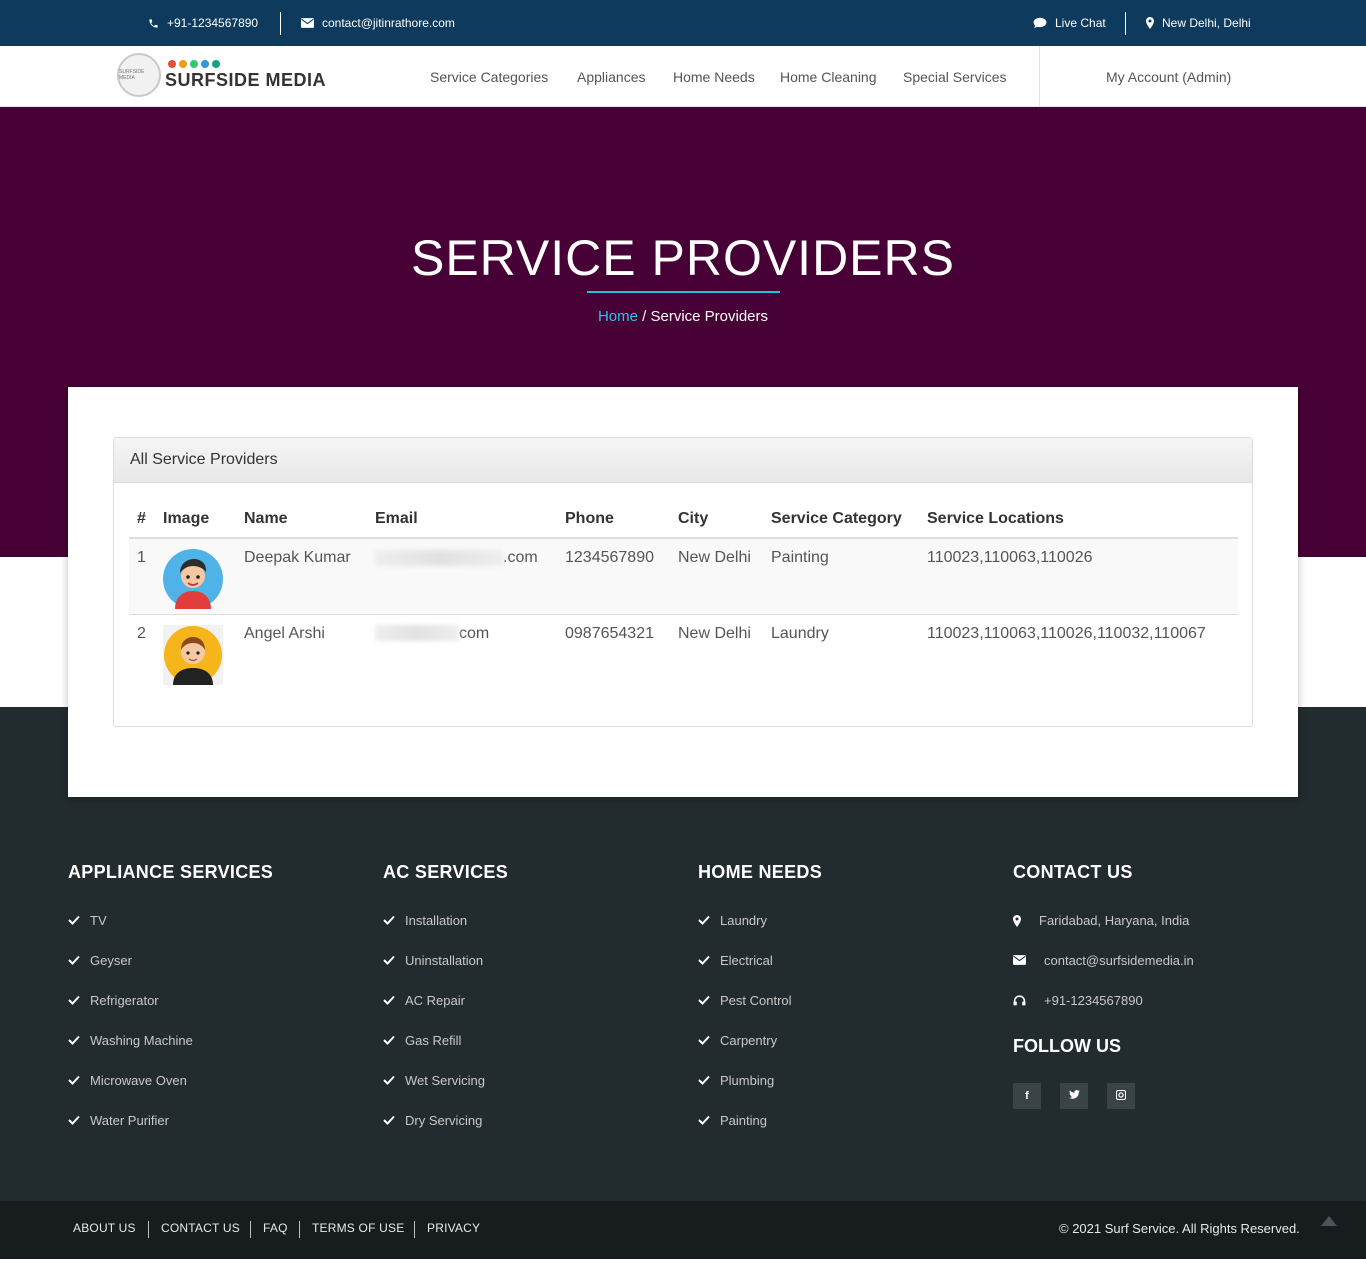  I want to click on footer-link: Microwave Oven, so click(170, 1093).